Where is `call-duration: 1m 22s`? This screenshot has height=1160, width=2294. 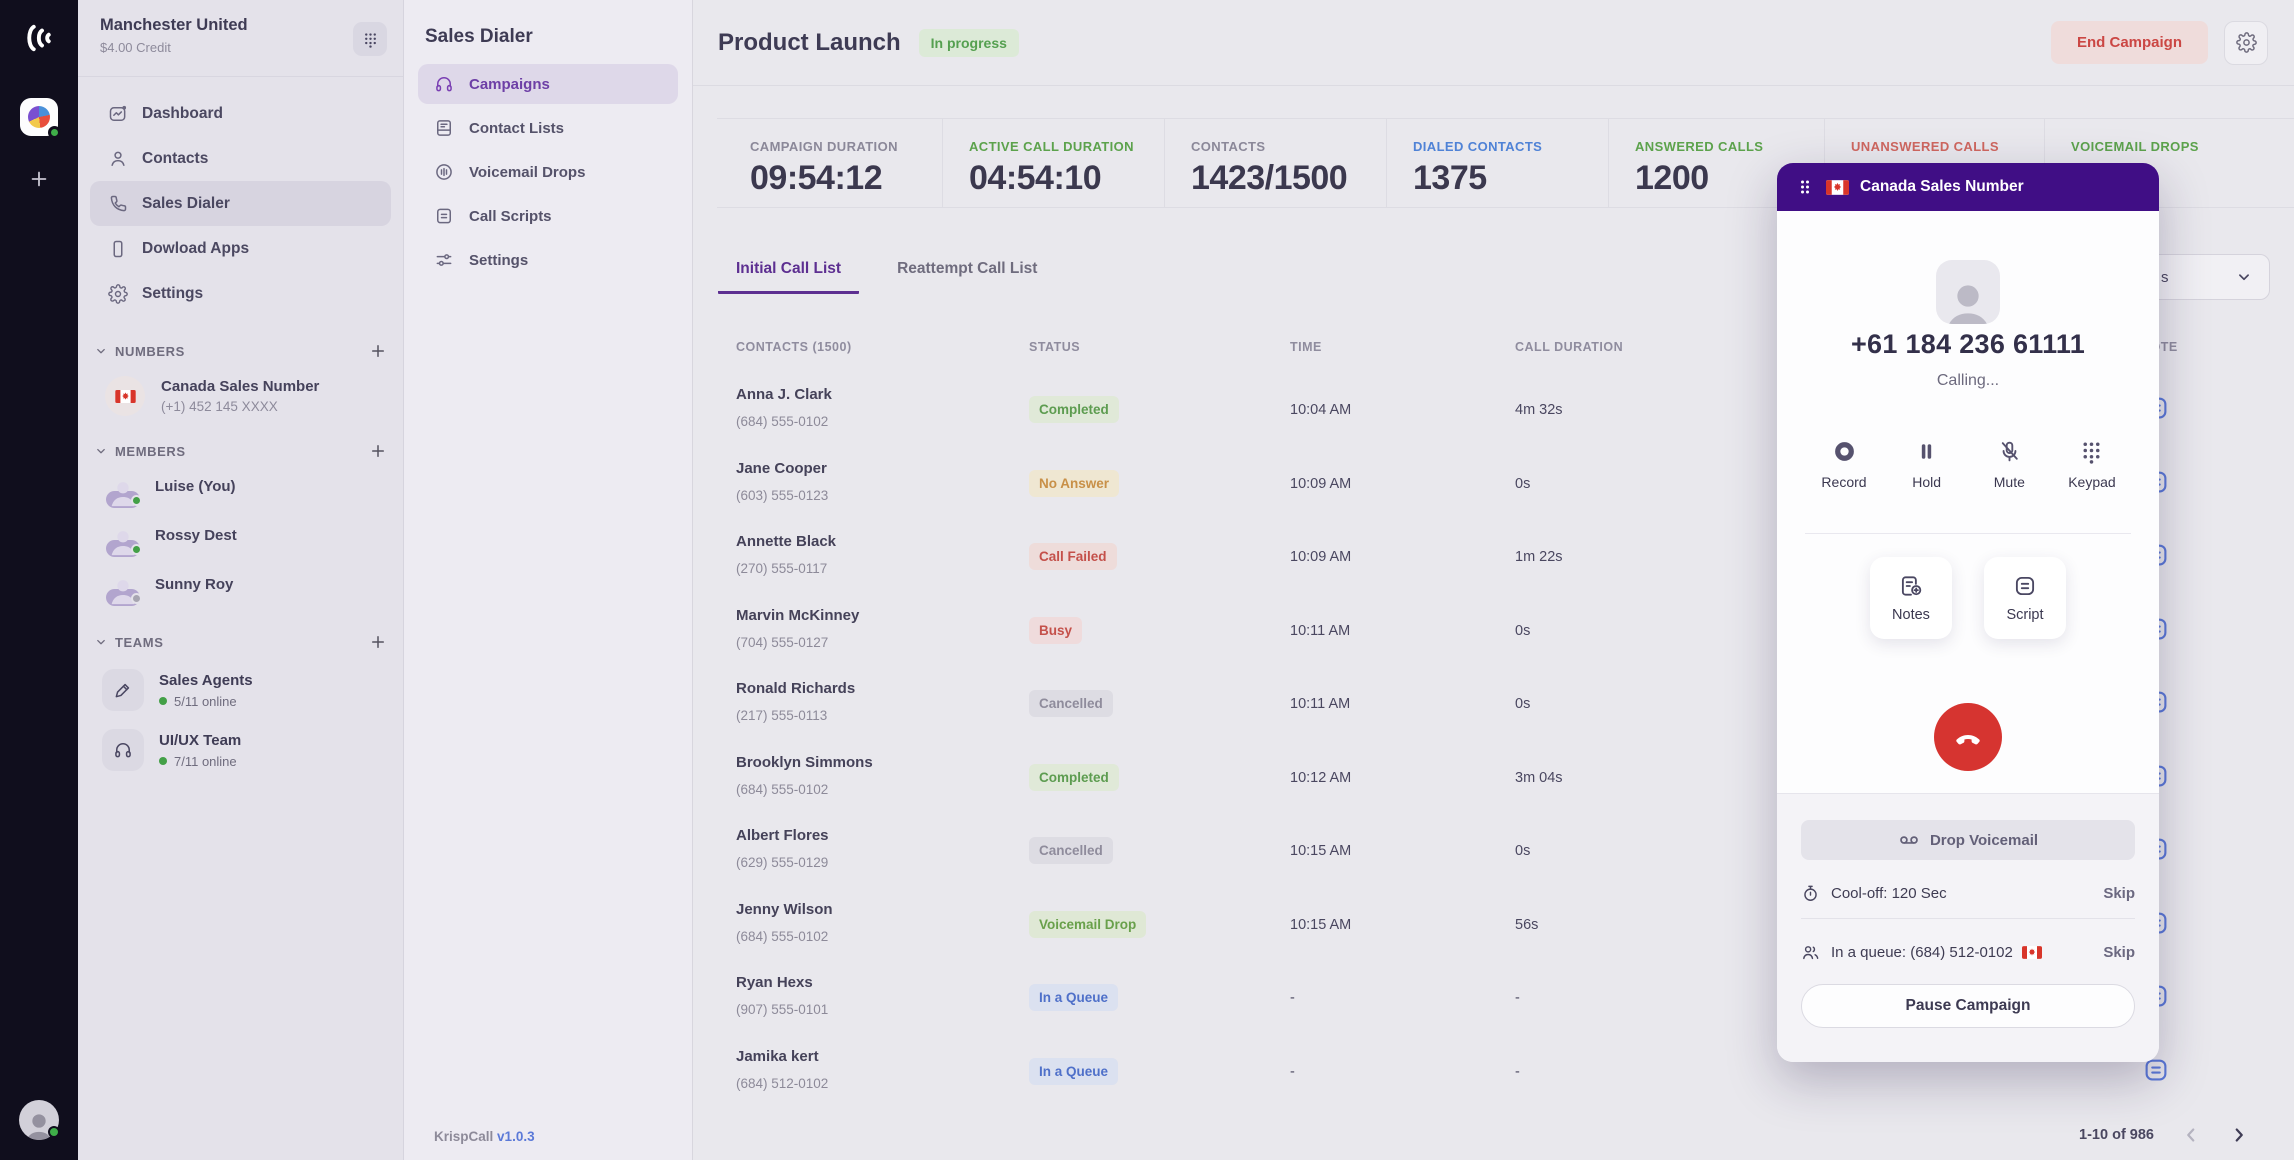 call-duration: 1m 22s is located at coordinates (1539, 557).